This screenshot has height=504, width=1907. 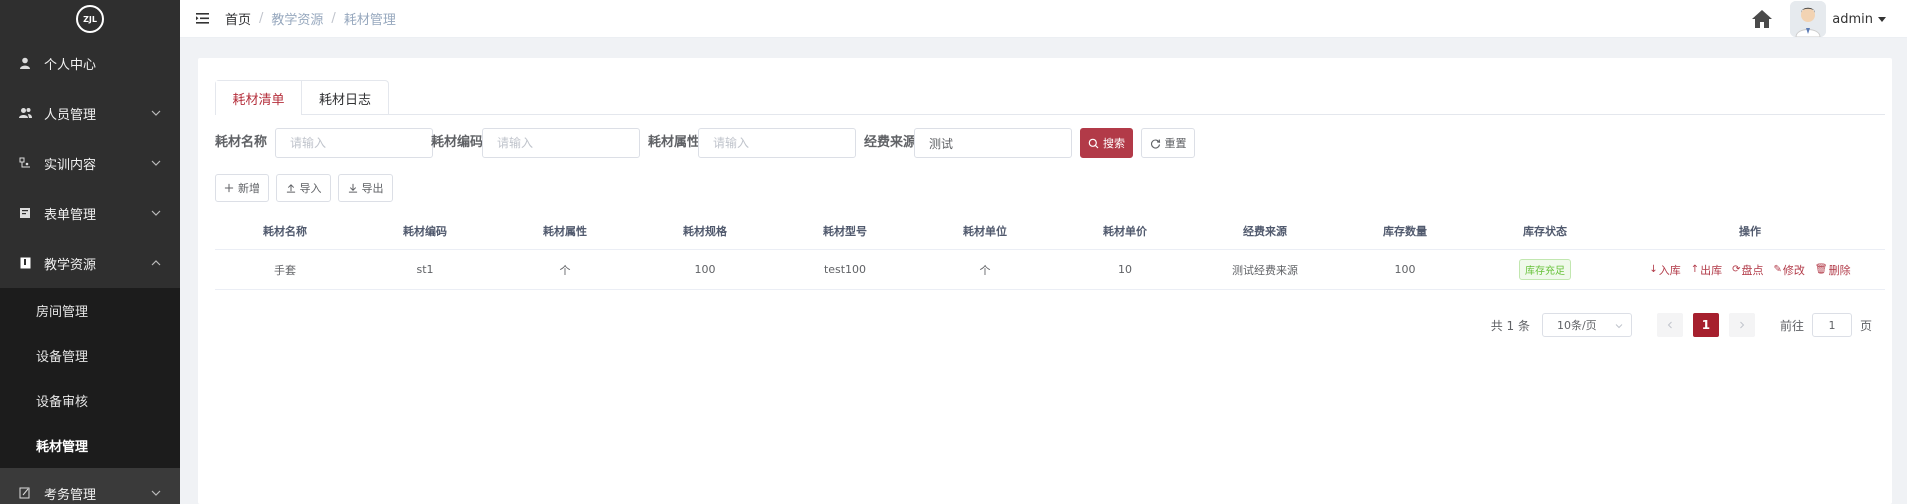 I want to click on cell-status: 库存充足, so click(x=1545, y=269).